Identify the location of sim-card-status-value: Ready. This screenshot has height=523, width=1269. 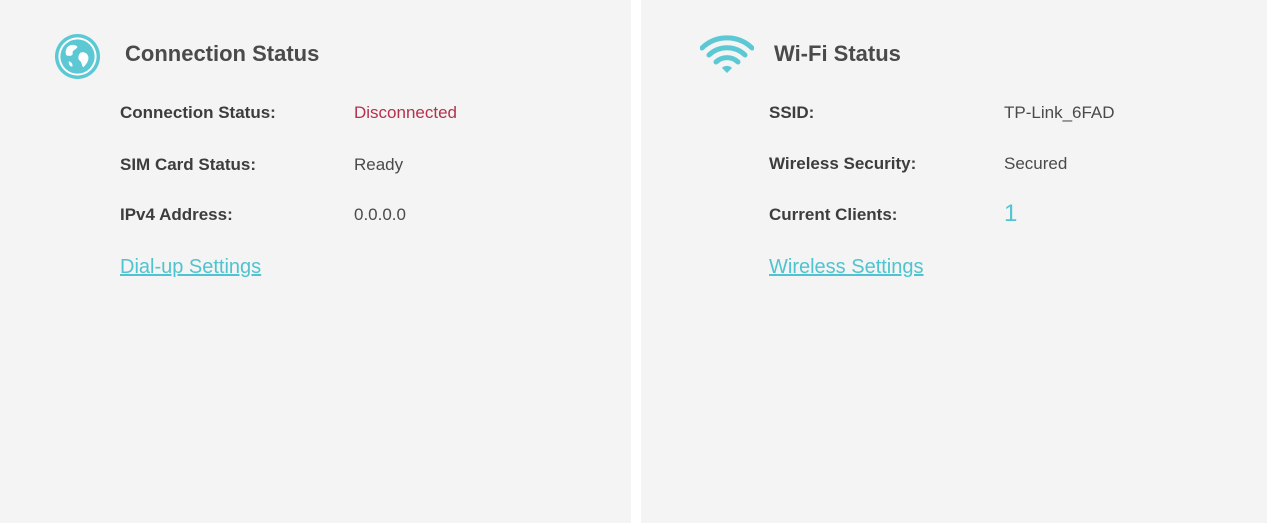
(379, 164).